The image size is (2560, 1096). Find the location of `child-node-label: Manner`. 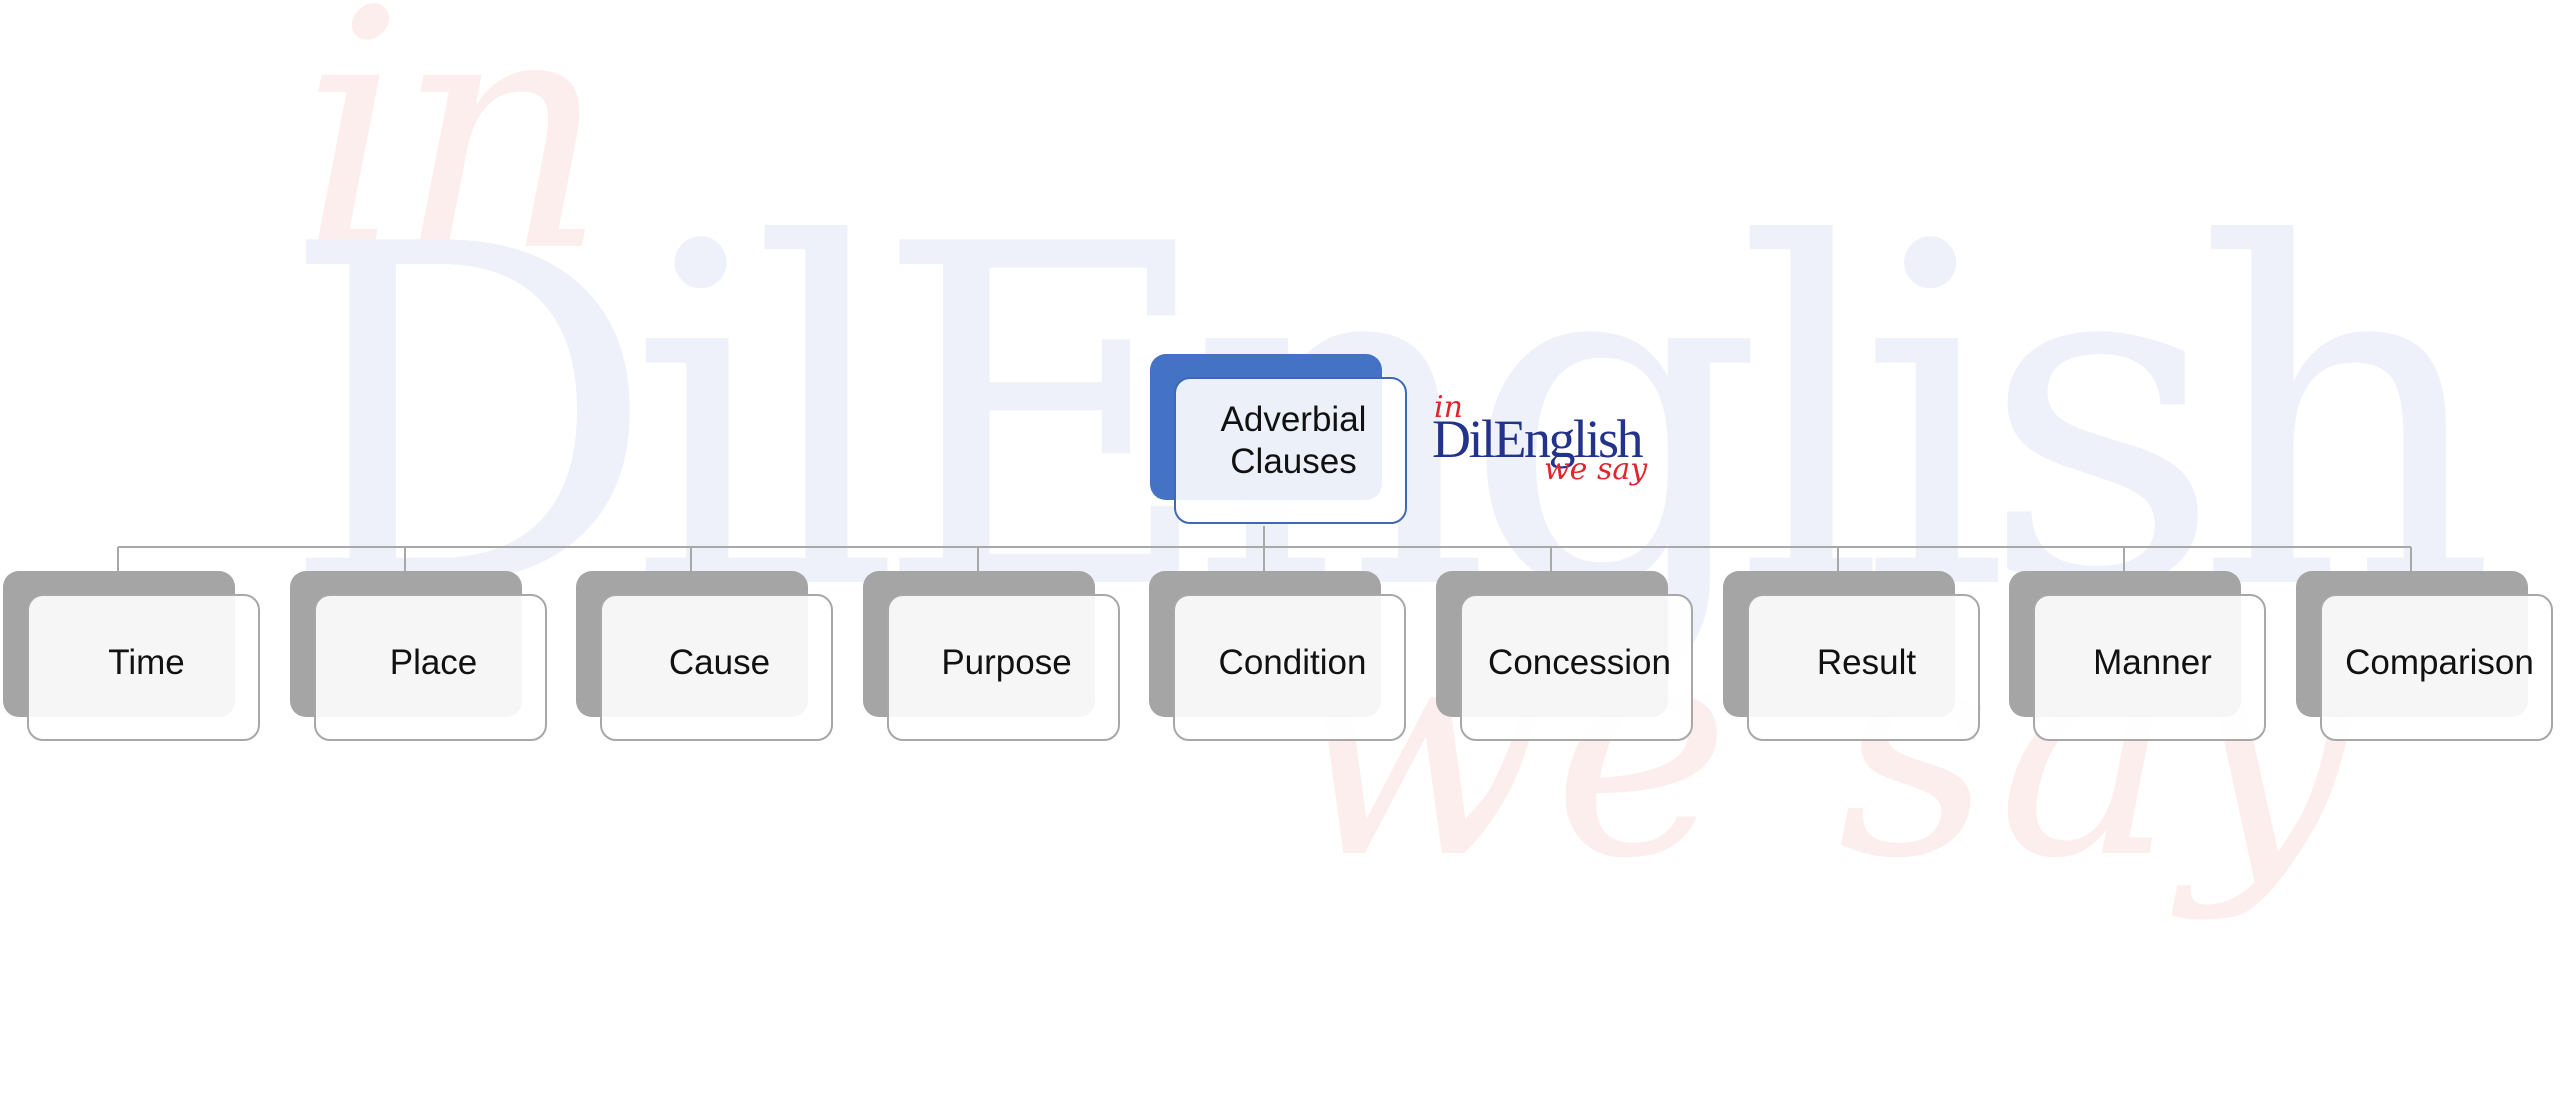

child-node-label: Manner is located at coordinates (2152, 662).